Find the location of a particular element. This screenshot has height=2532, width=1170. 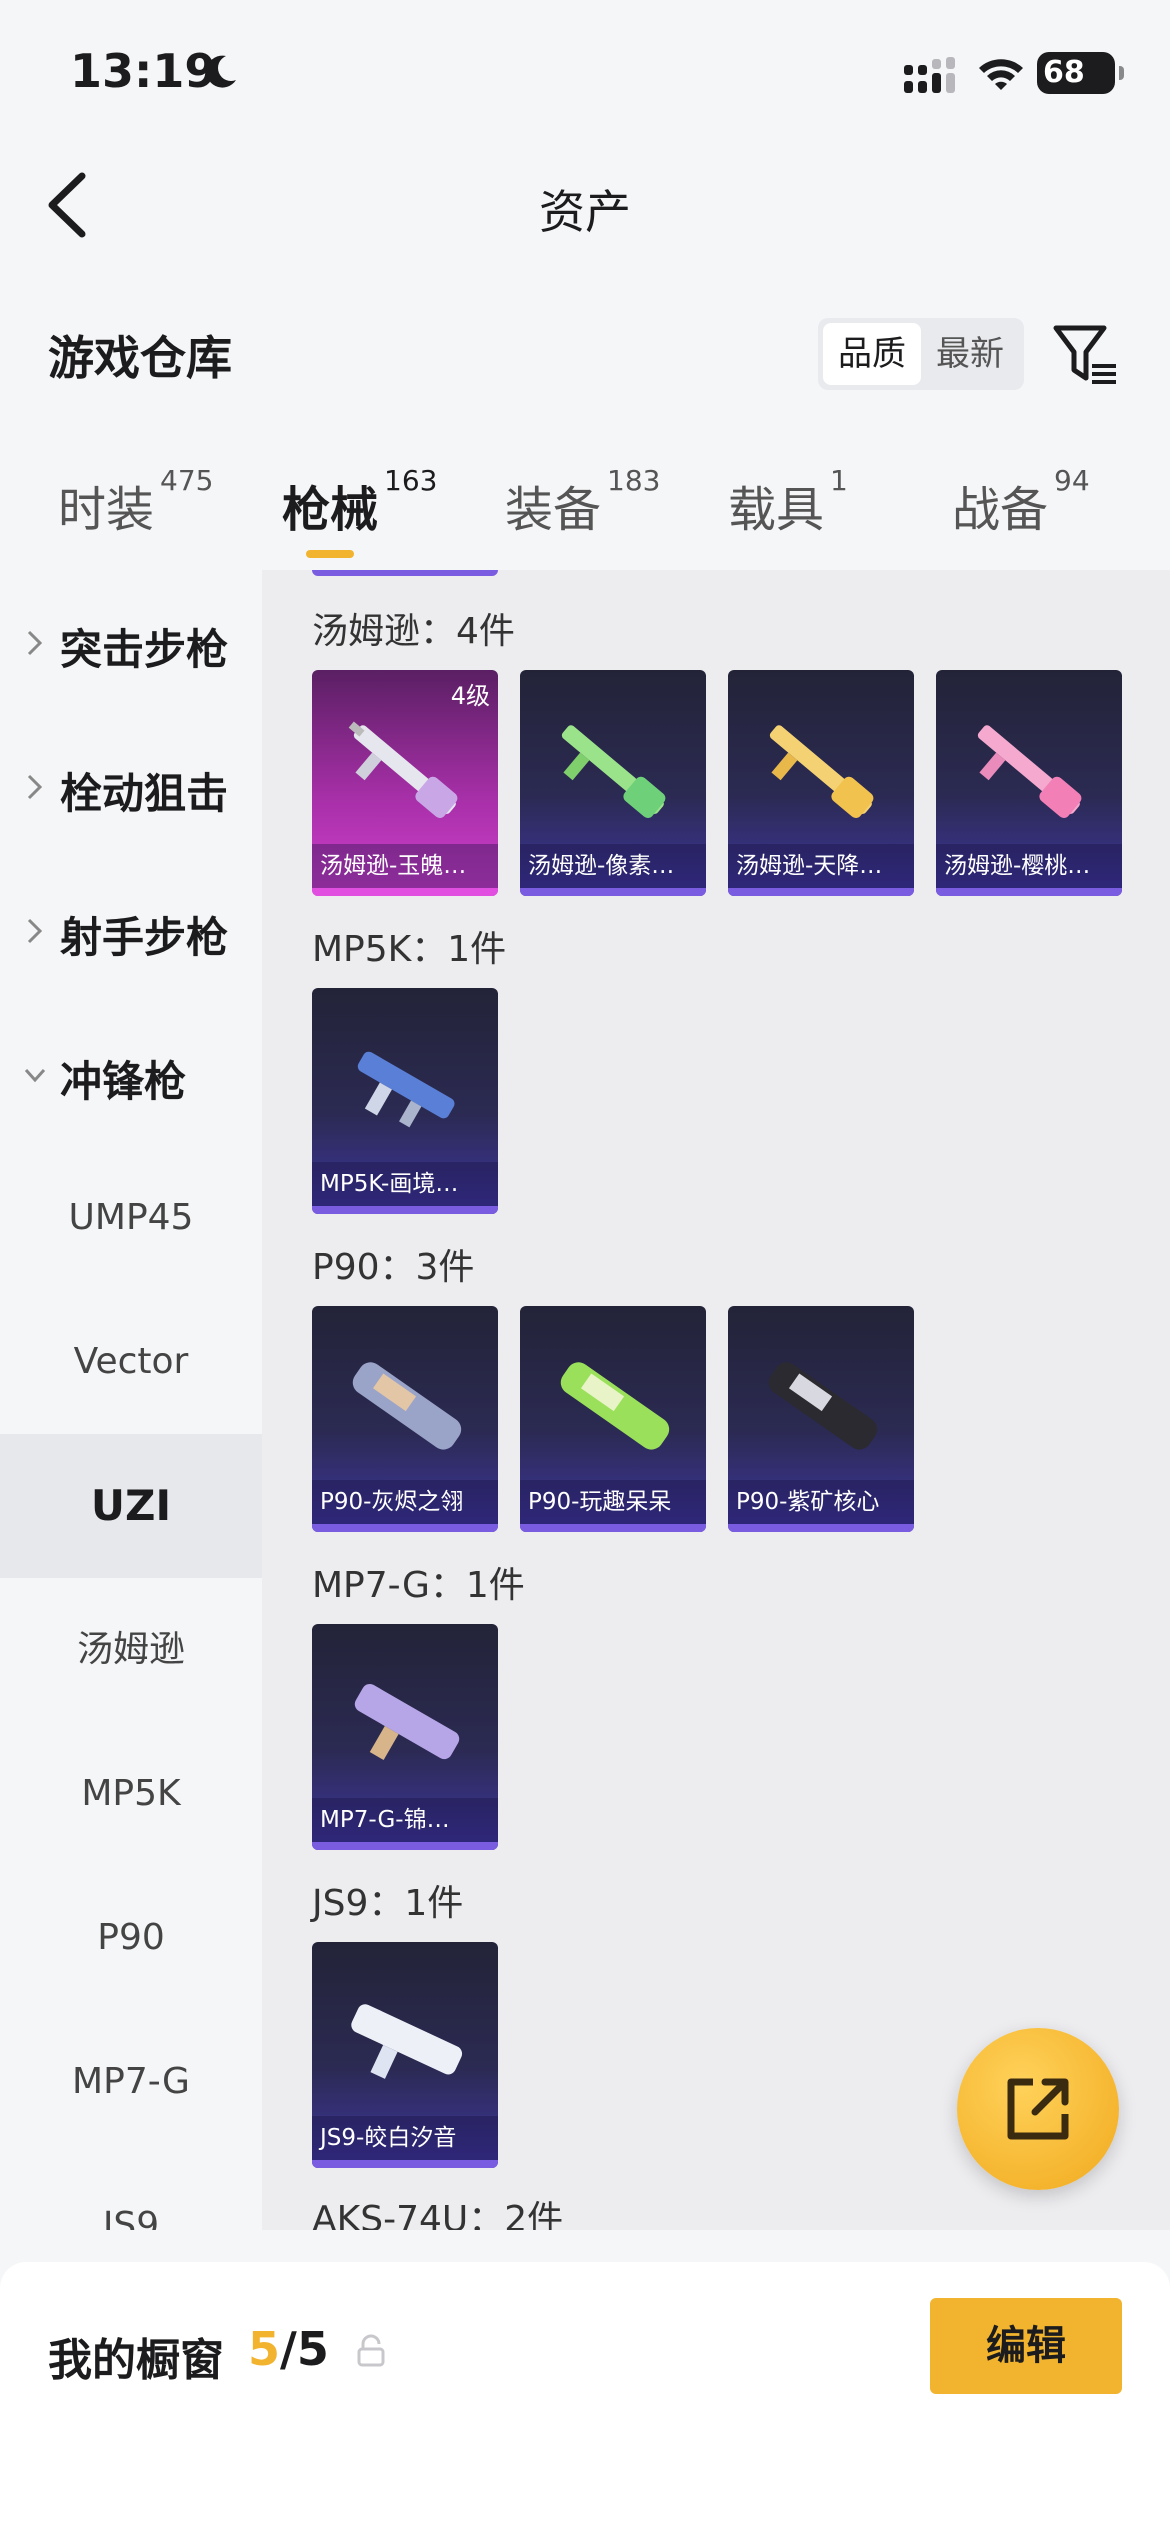

filter-icon is located at coordinates (1085, 355).